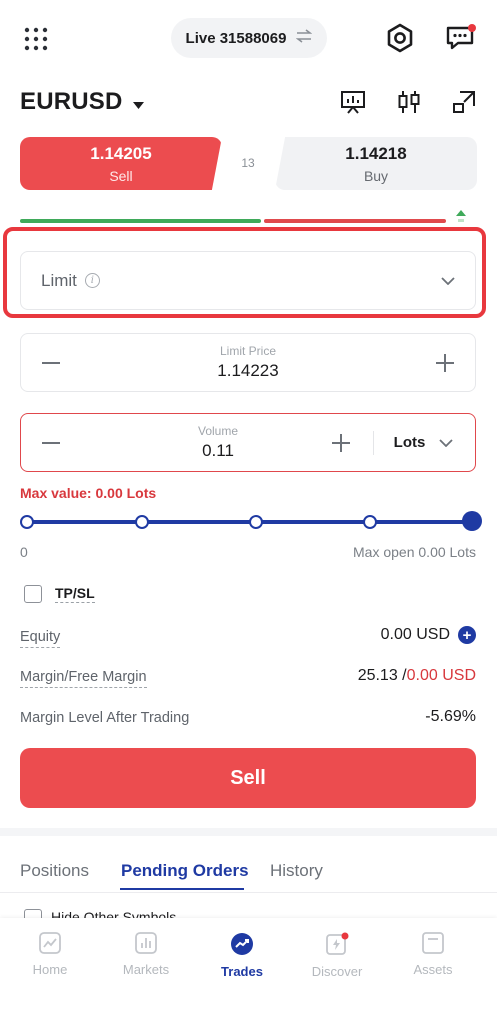  Describe the element at coordinates (248, 832) in the screenshot. I see `section-divider` at that location.